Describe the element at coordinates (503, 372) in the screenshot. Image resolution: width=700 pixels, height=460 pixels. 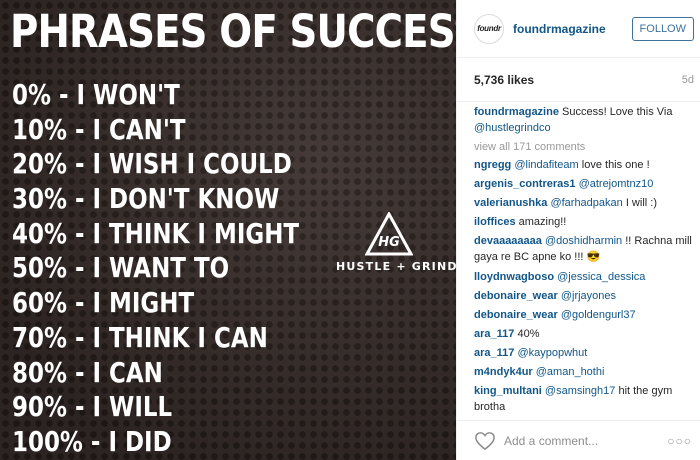
I see `comment-username: m4ndyk4ur` at that location.